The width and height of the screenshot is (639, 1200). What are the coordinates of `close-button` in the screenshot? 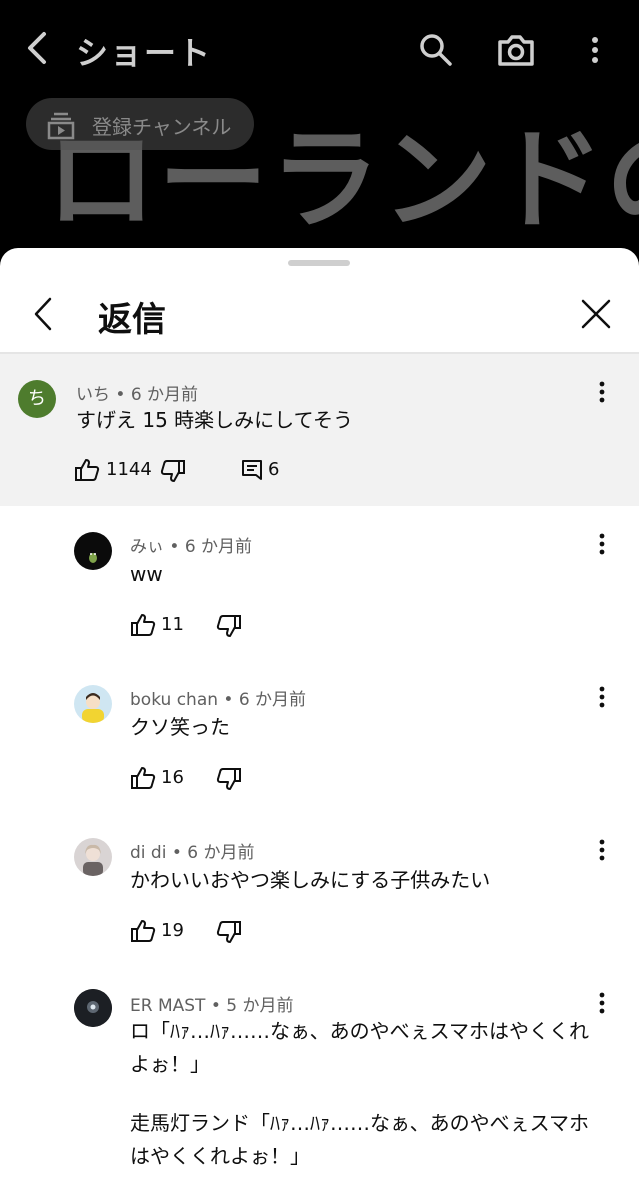 It's located at (596, 314).